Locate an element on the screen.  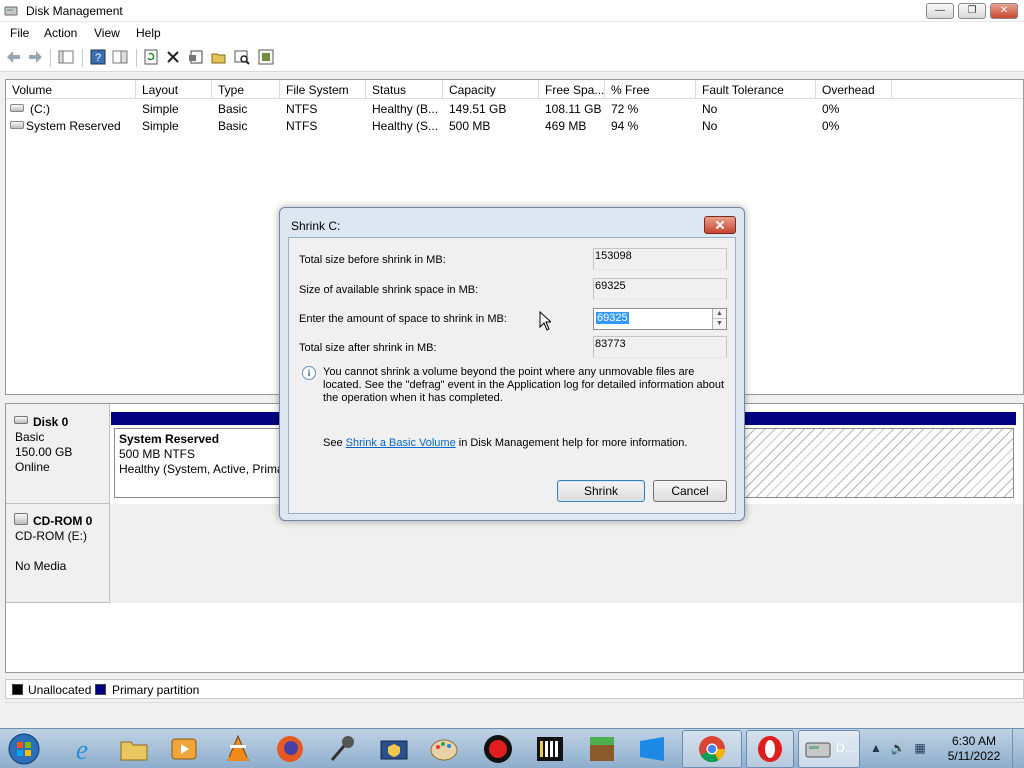
microphone-icon is located at coordinates (342, 749).